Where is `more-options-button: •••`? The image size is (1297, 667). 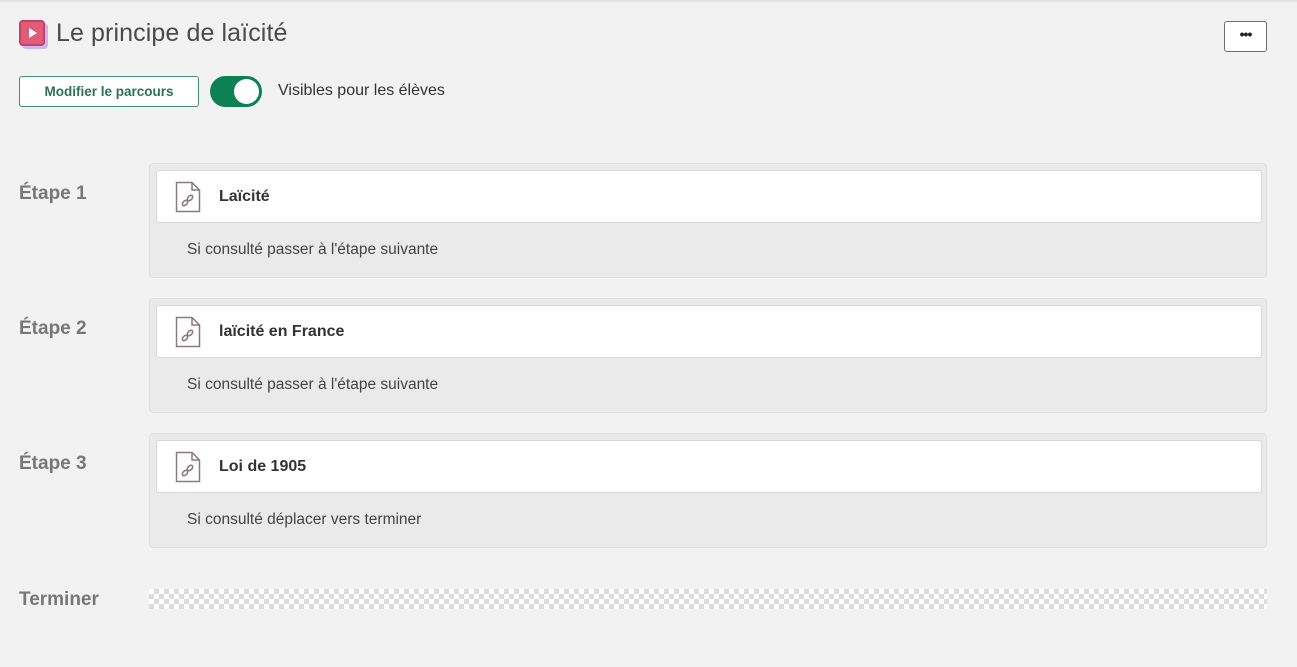
more-options-button: ••• is located at coordinates (1245, 36).